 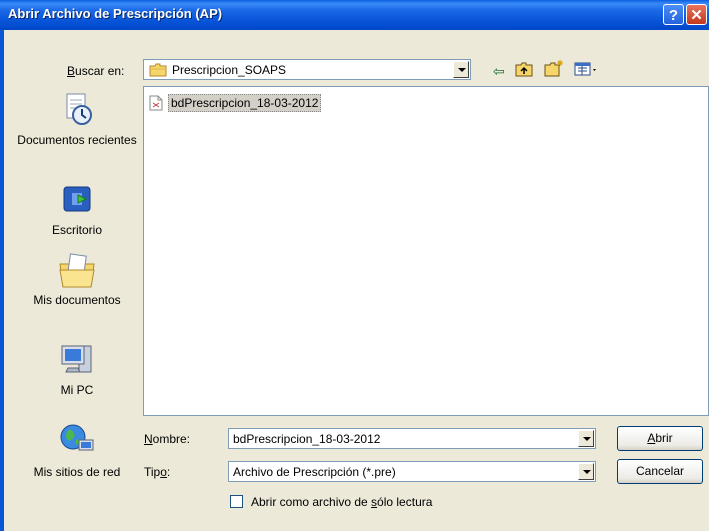 What do you see at coordinates (167, 439) in the screenshot?
I see `filename-label: Nombre:` at bounding box center [167, 439].